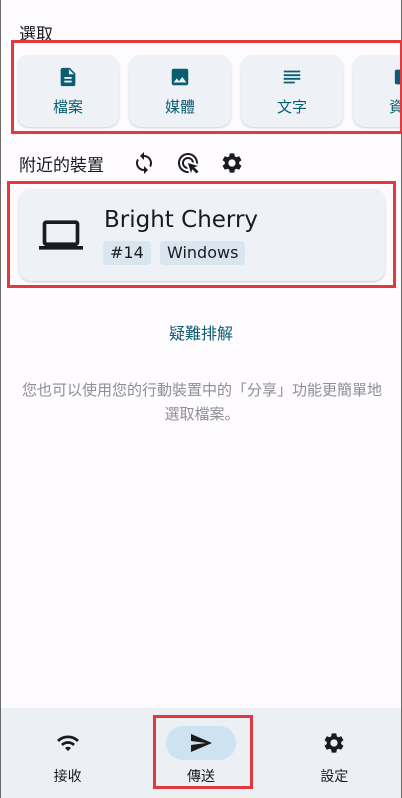  Describe the element at coordinates (68, 76) in the screenshot. I see `file-icon` at that location.